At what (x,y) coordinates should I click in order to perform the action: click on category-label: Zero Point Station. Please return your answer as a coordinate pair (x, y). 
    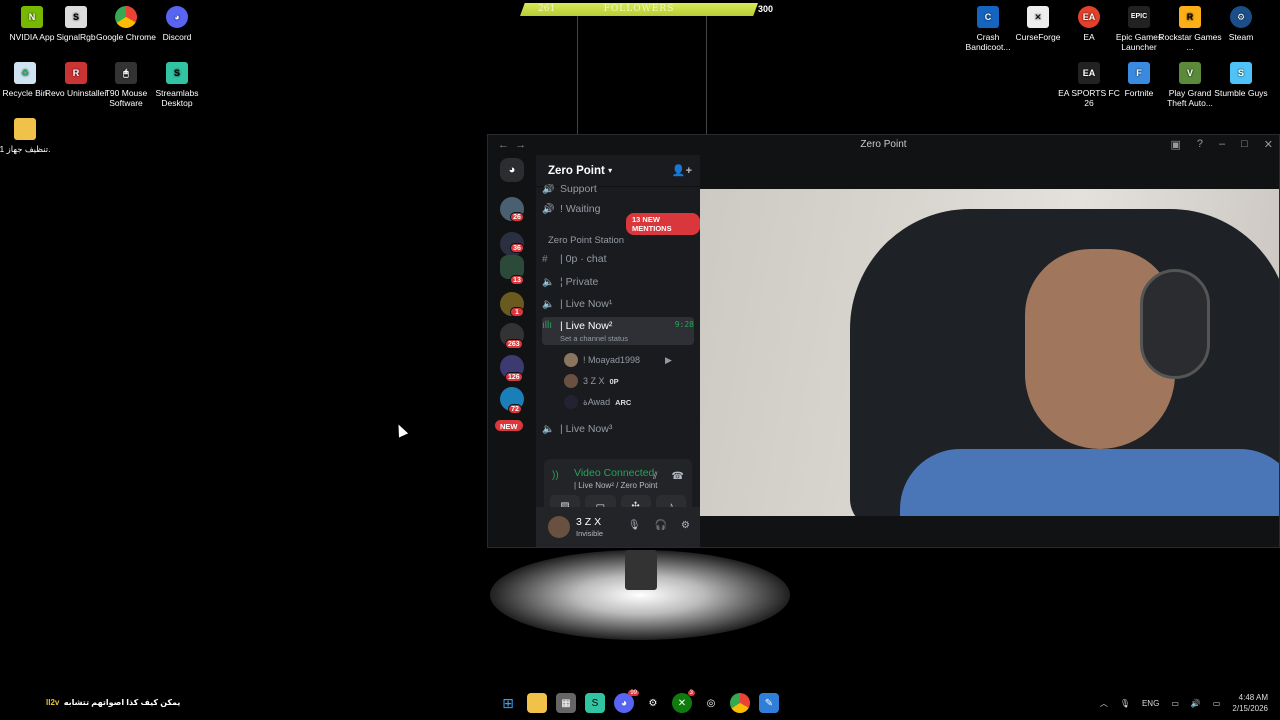
    Looking at the image, I should click on (586, 240).